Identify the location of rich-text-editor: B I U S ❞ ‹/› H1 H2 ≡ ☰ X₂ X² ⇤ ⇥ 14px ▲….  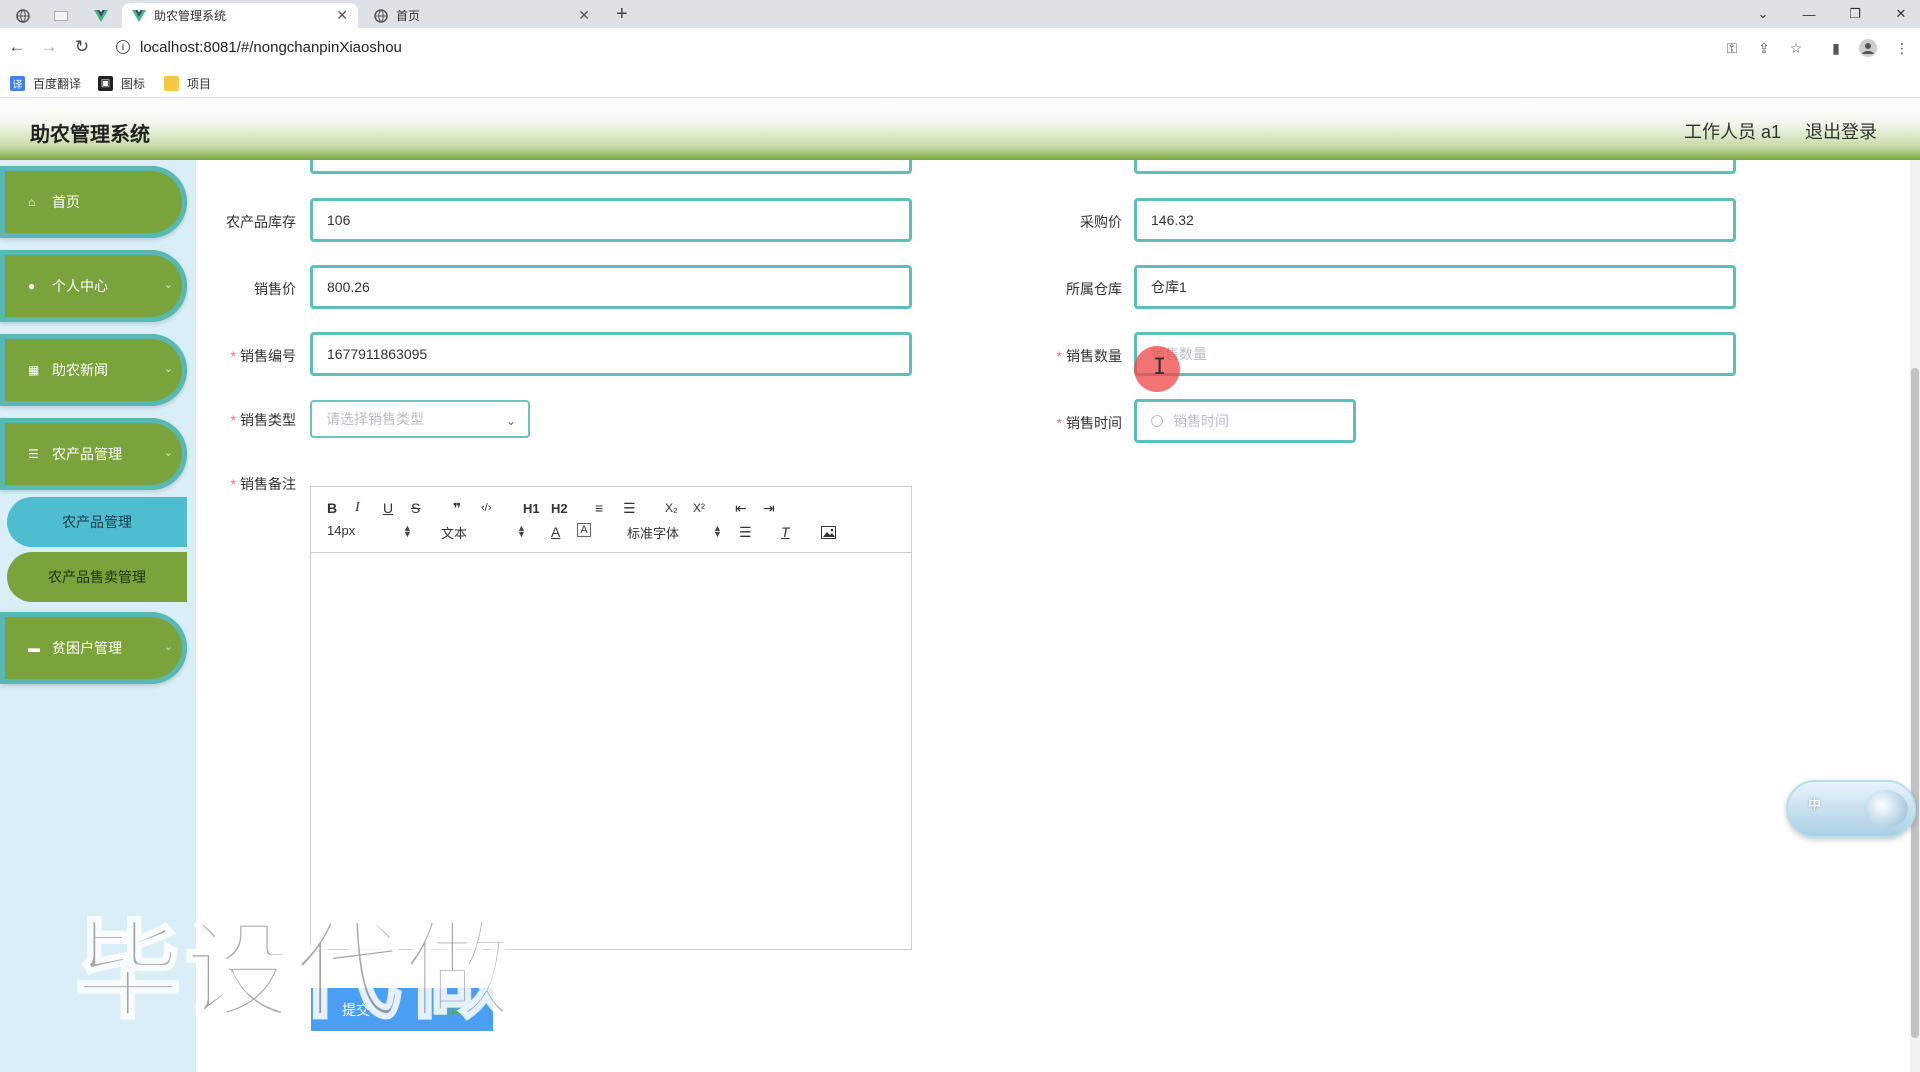
(611, 718).